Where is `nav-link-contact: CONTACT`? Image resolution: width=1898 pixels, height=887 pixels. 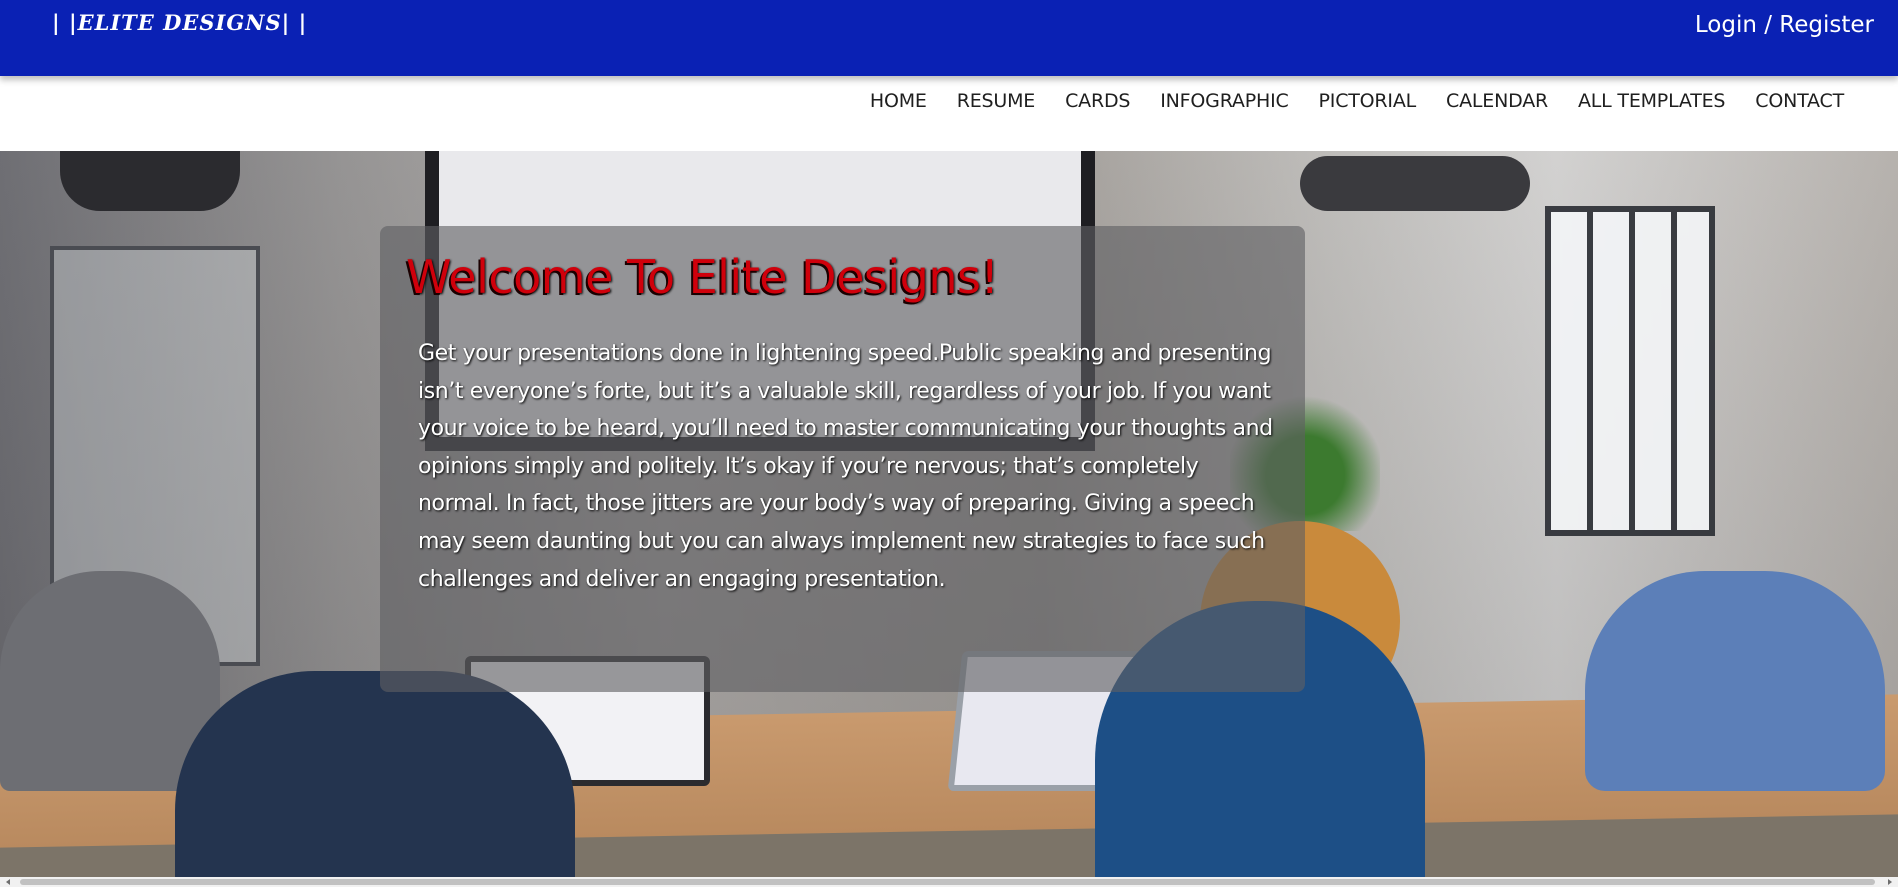
nav-link-contact: CONTACT is located at coordinates (1799, 101).